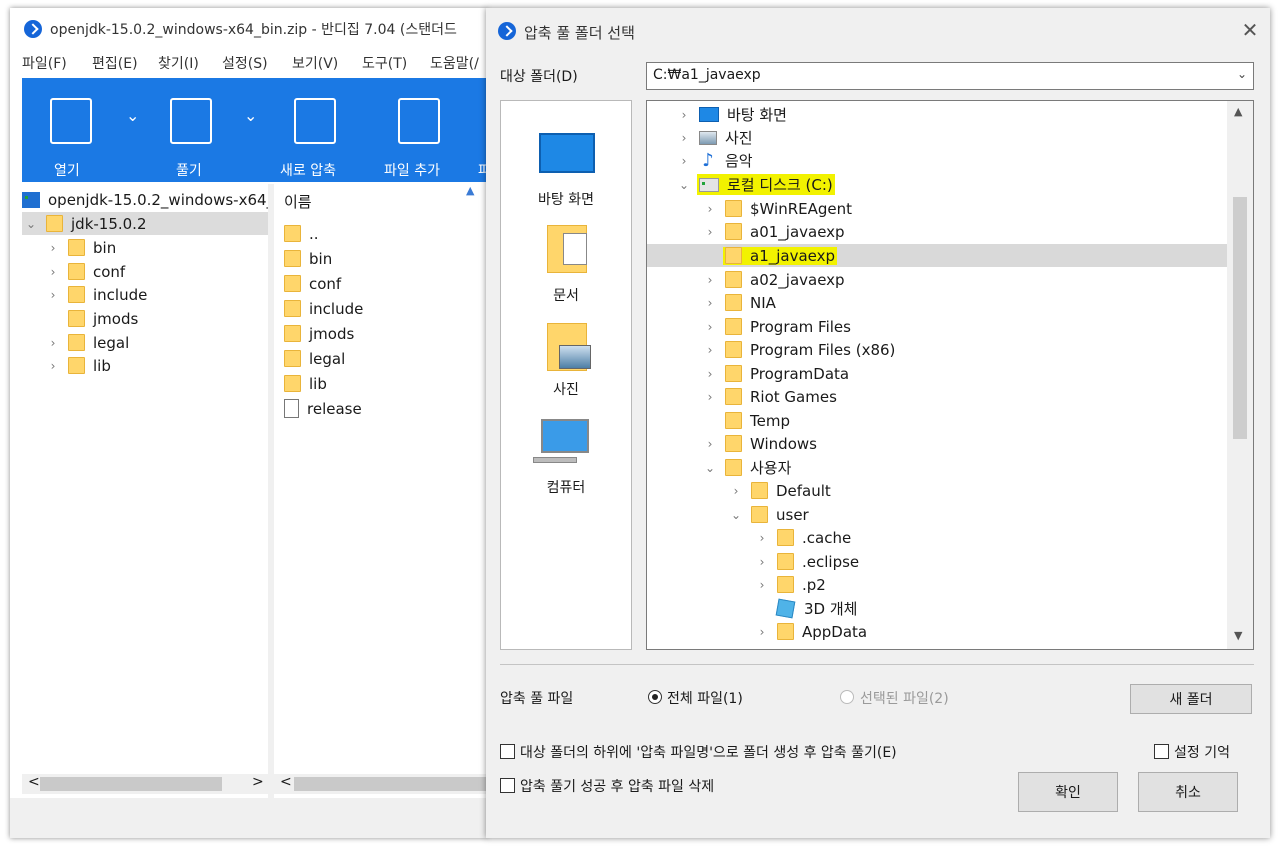  Describe the element at coordinates (250, 115) in the screenshot. I see `extract-dropdown-icon: ⌄` at that location.